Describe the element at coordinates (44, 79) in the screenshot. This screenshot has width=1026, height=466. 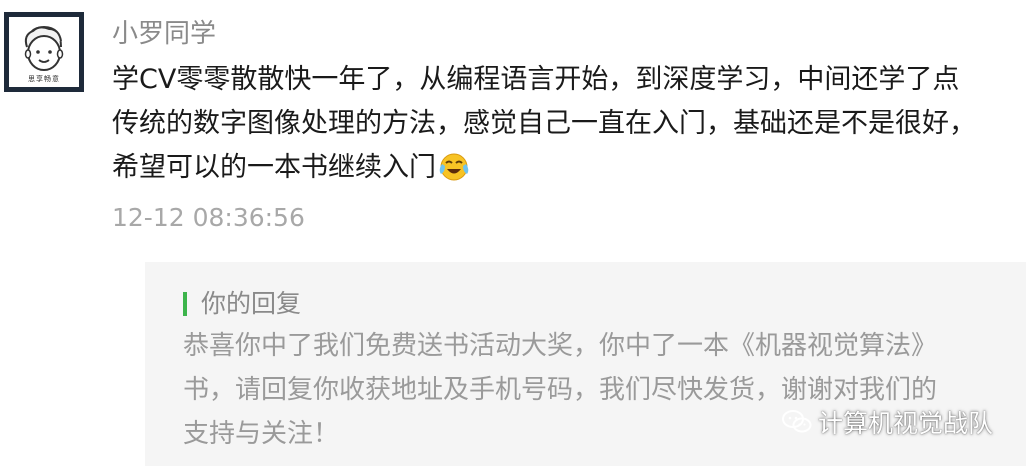
I see `avatar-caption: 思享畅意` at that location.